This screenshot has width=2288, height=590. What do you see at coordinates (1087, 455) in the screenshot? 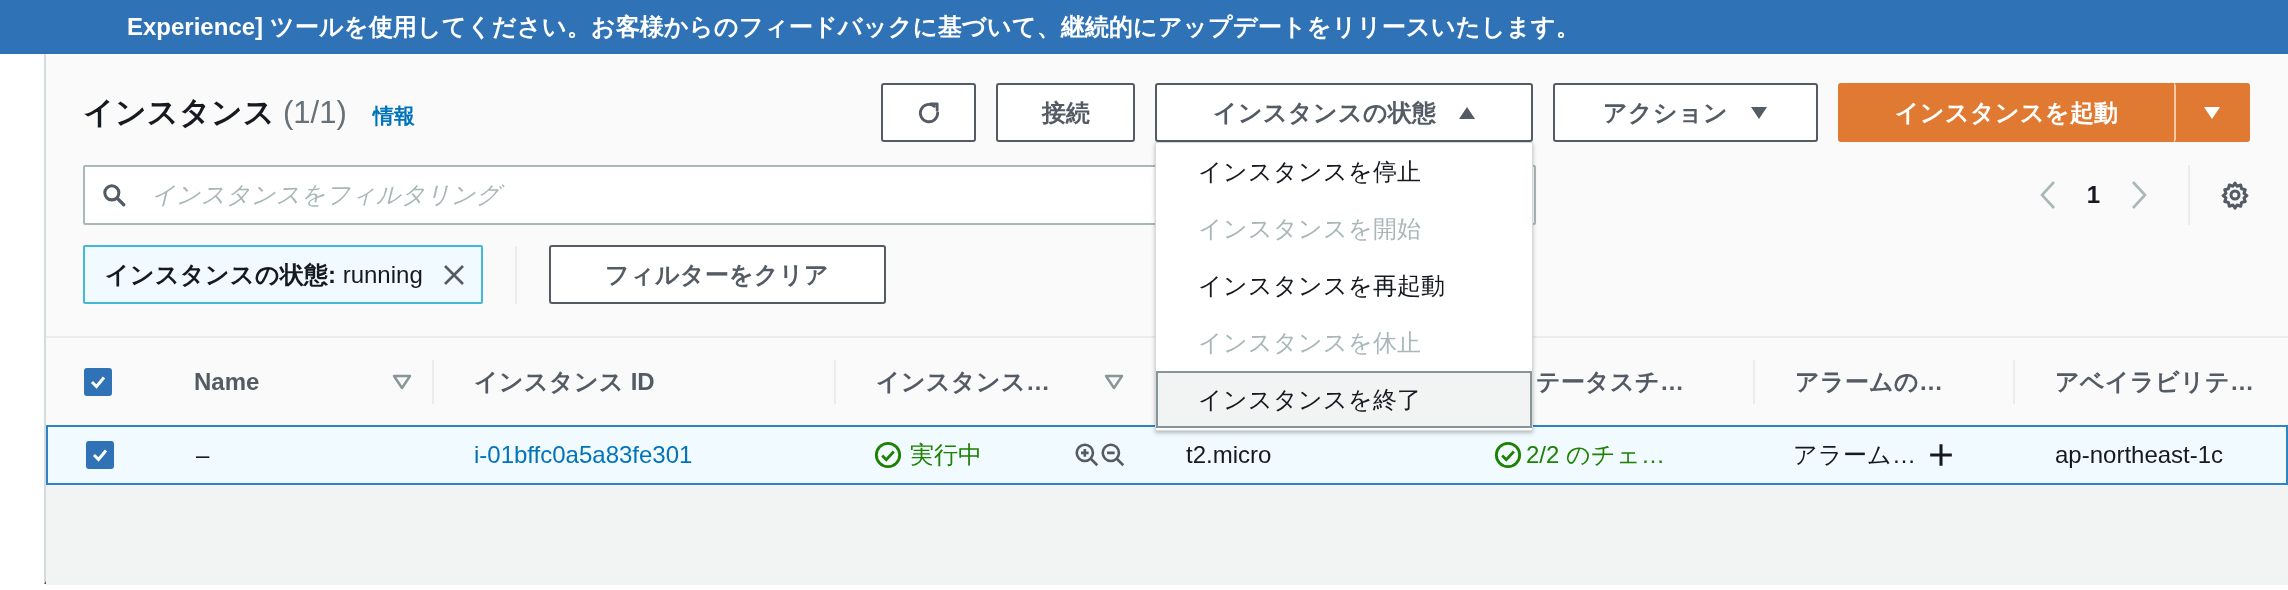
I see `zoom-in-icon` at bounding box center [1087, 455].